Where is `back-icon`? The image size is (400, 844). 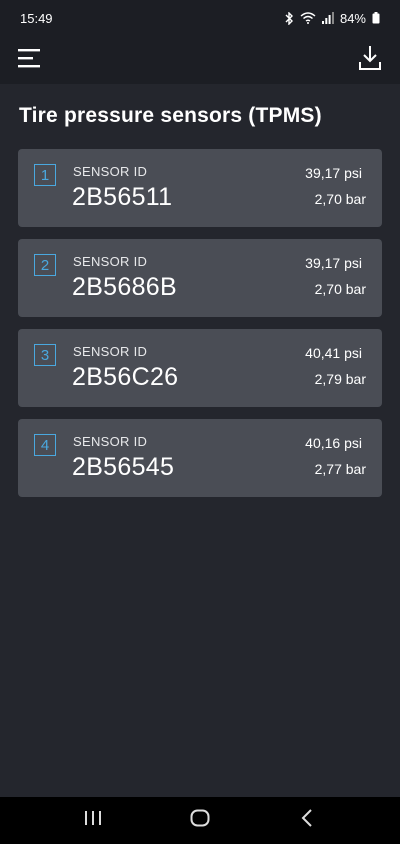
back-icon is located at coordinates (307, 820).